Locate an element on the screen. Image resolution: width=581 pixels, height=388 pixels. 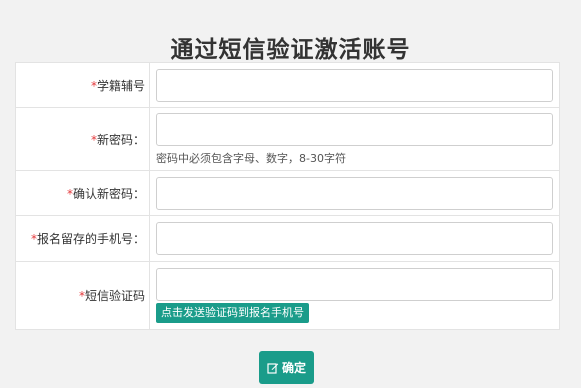
phone-input is located at coordinates (354, 238).